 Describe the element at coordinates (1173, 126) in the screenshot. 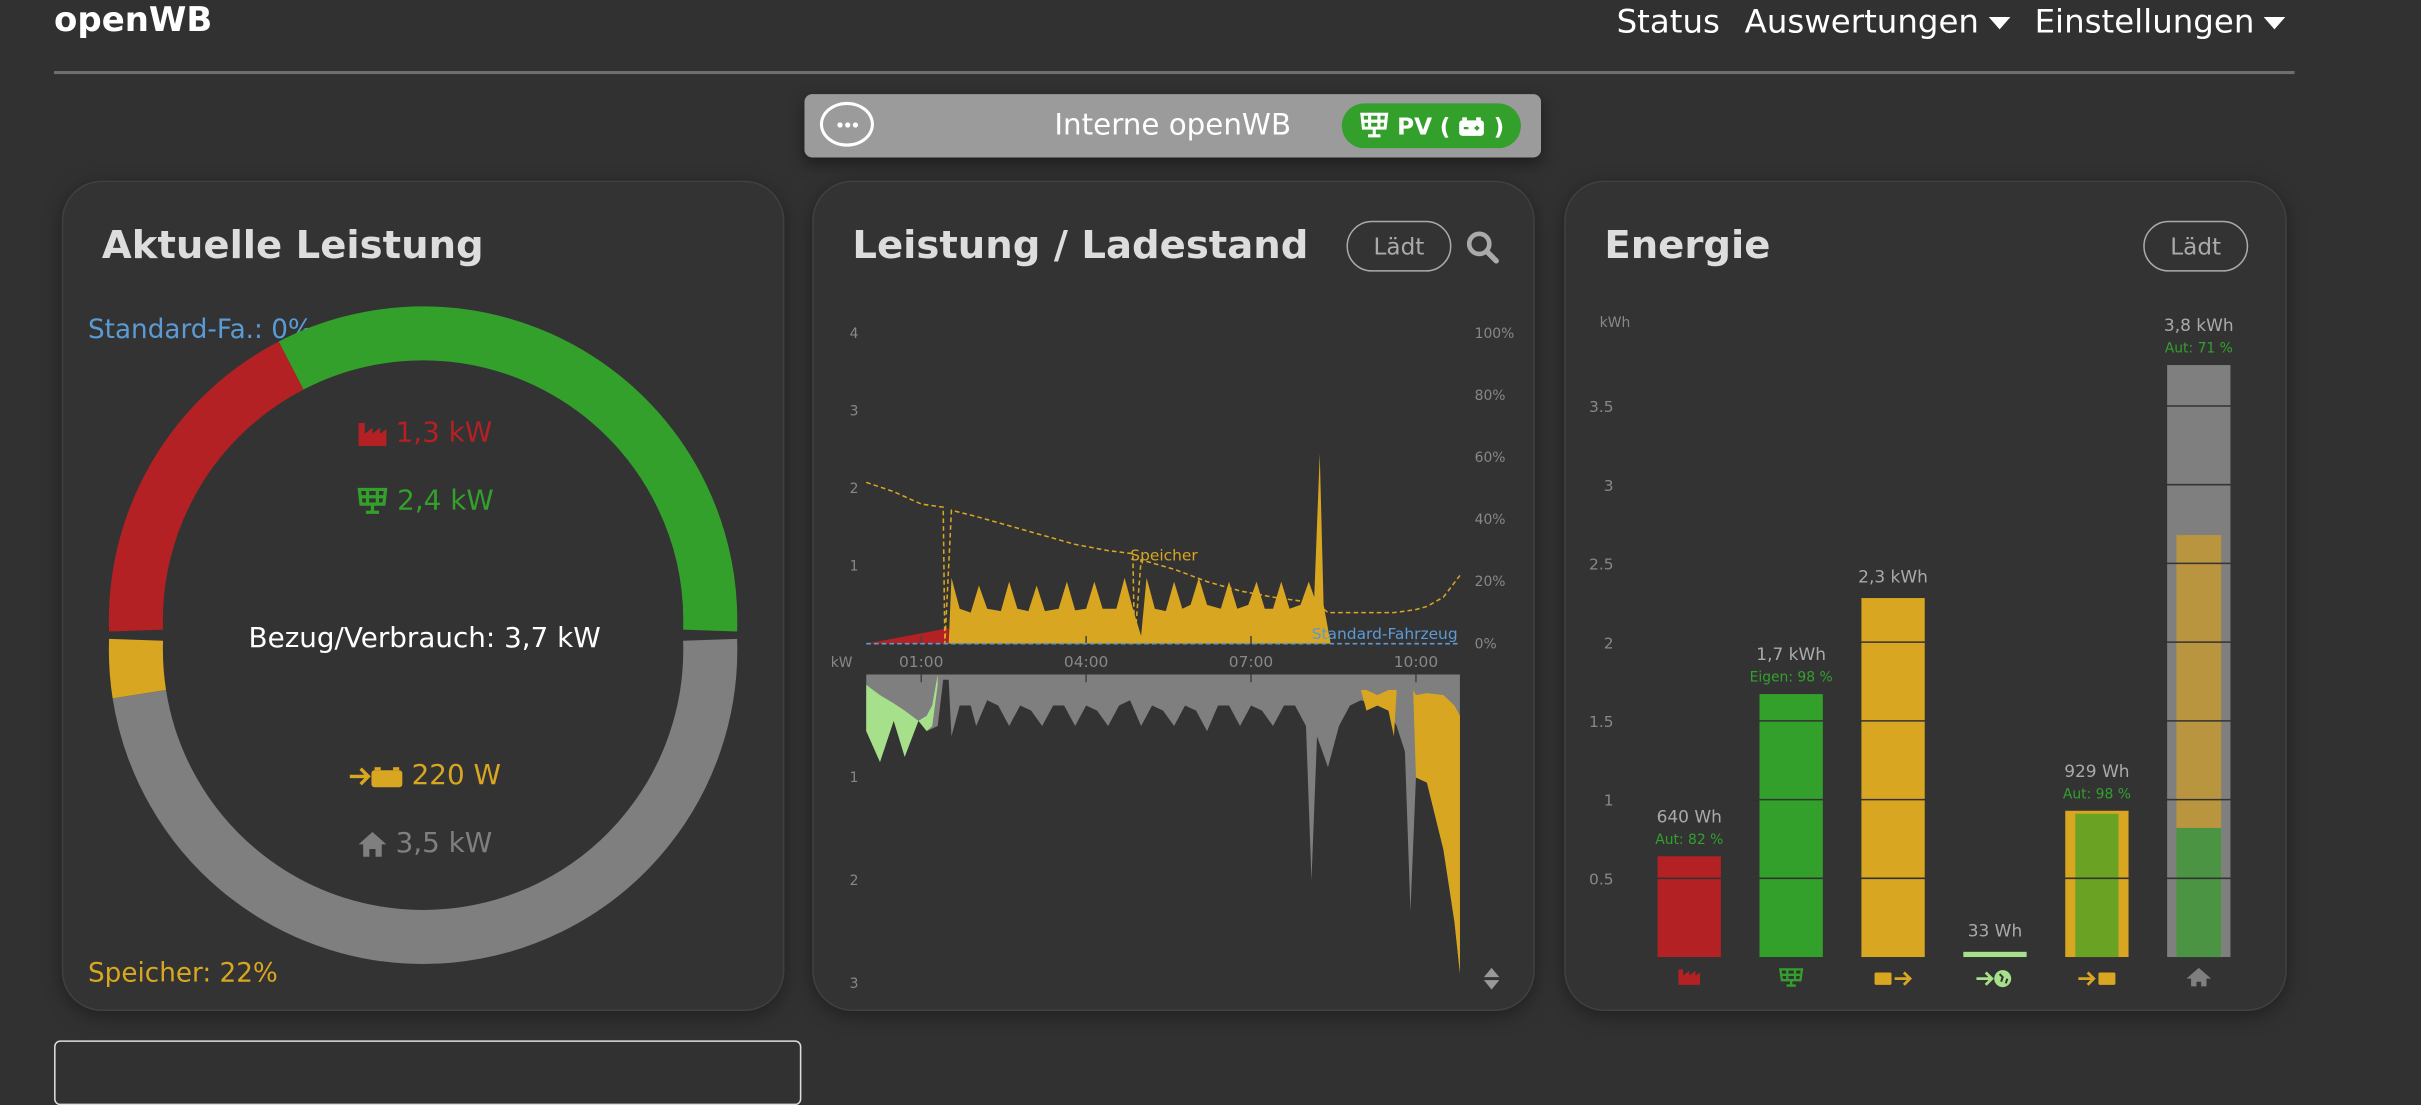

I see `chargepoint-bar: Interne openWB PV ( )` at that location.